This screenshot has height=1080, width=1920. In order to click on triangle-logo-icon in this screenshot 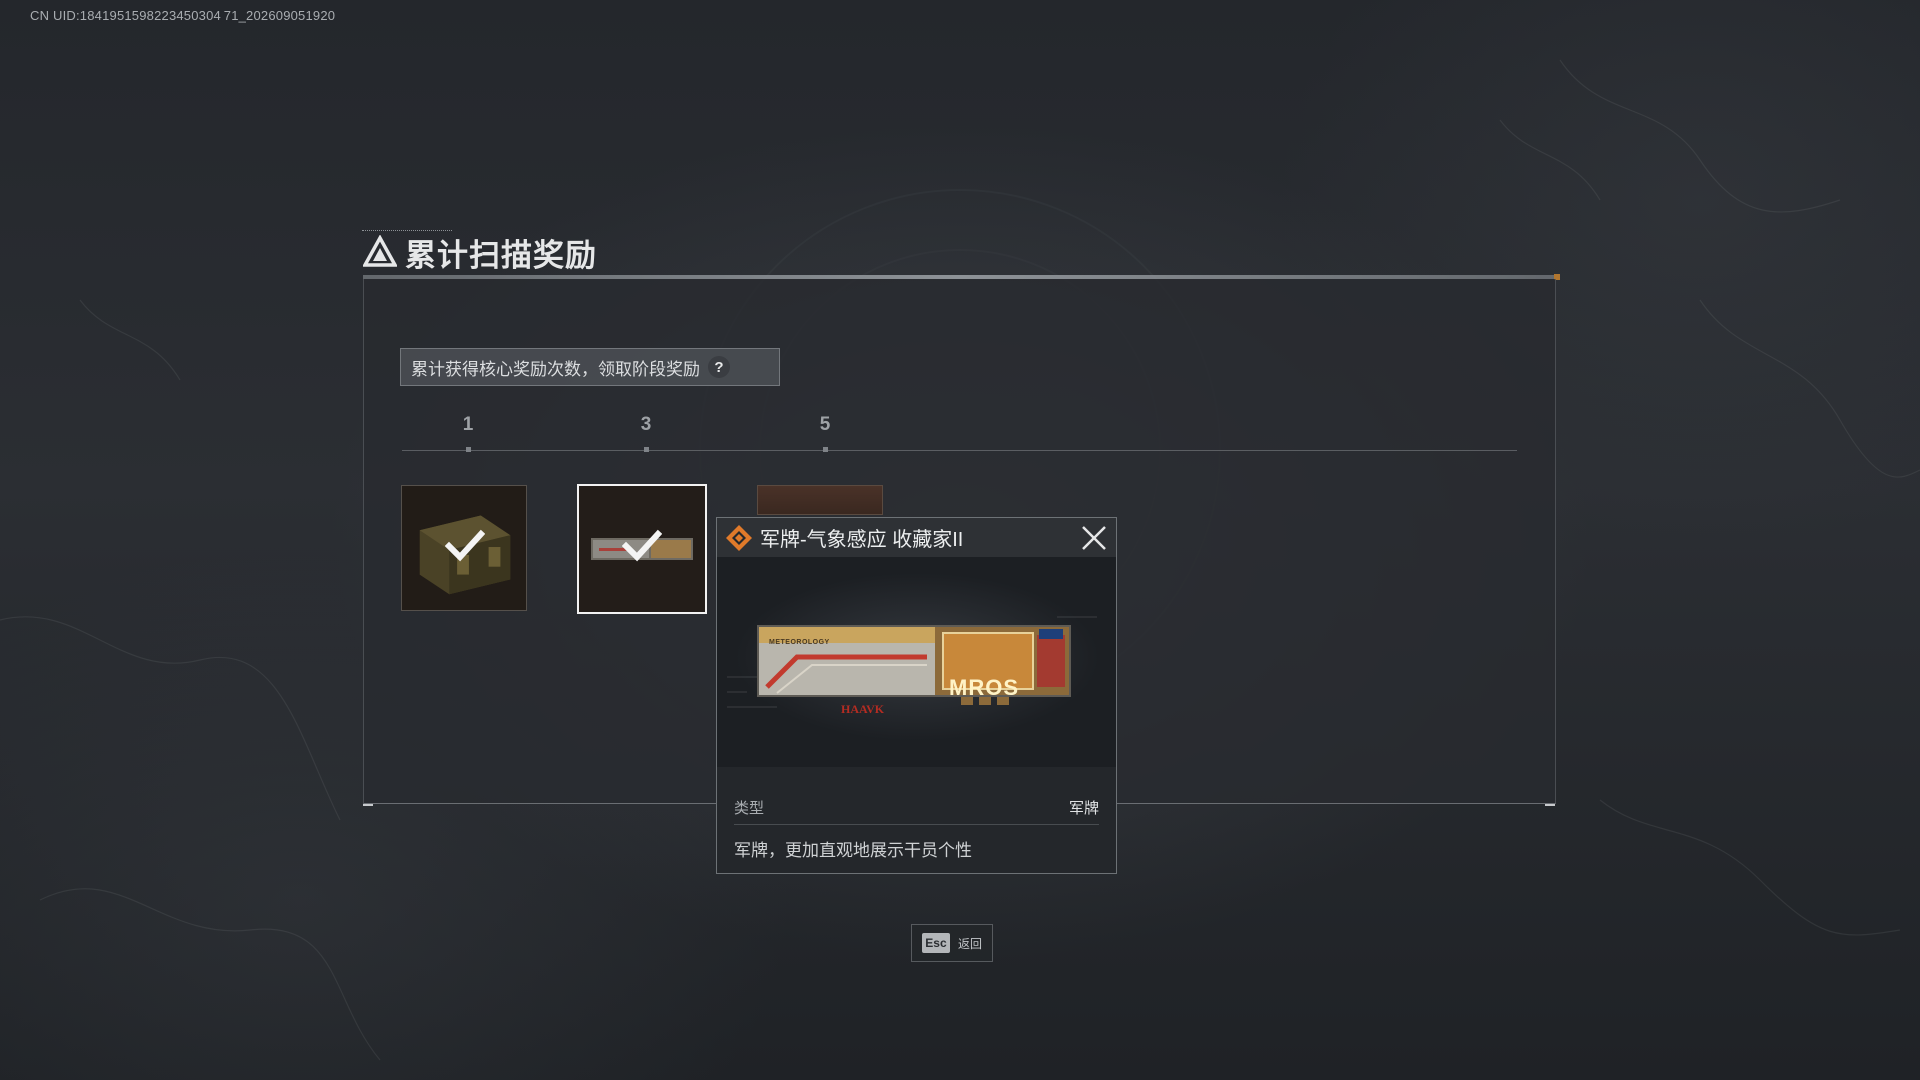, I will do `click(380, 251)`.